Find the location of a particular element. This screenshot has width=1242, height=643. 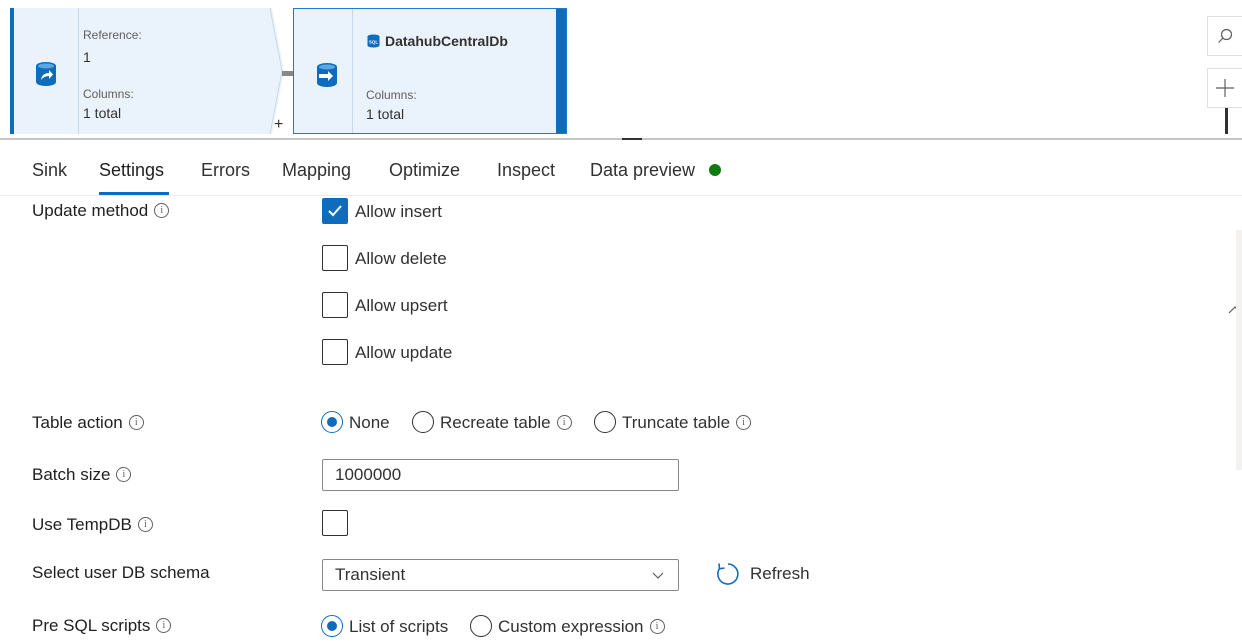

sink-node-accent is located at coordinates (561, 71).